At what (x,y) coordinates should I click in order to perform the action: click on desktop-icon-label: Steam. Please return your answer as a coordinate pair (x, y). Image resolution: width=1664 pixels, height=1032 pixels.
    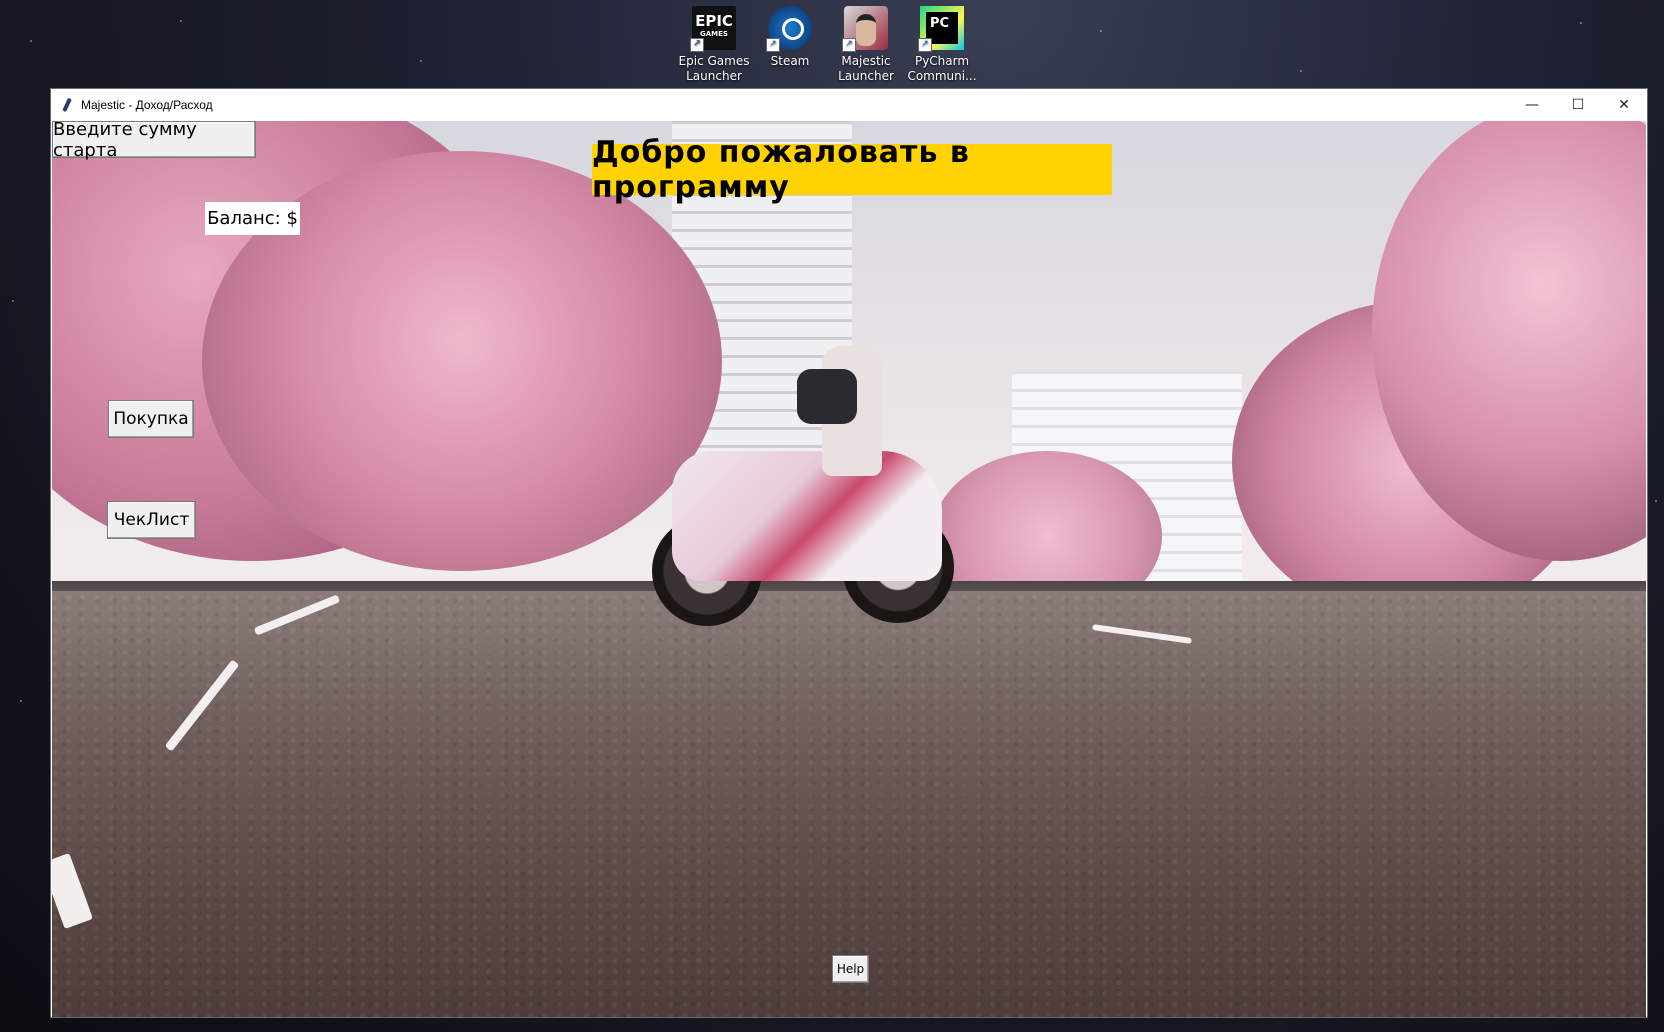
    Looking at the image, I should click on (790, 61).